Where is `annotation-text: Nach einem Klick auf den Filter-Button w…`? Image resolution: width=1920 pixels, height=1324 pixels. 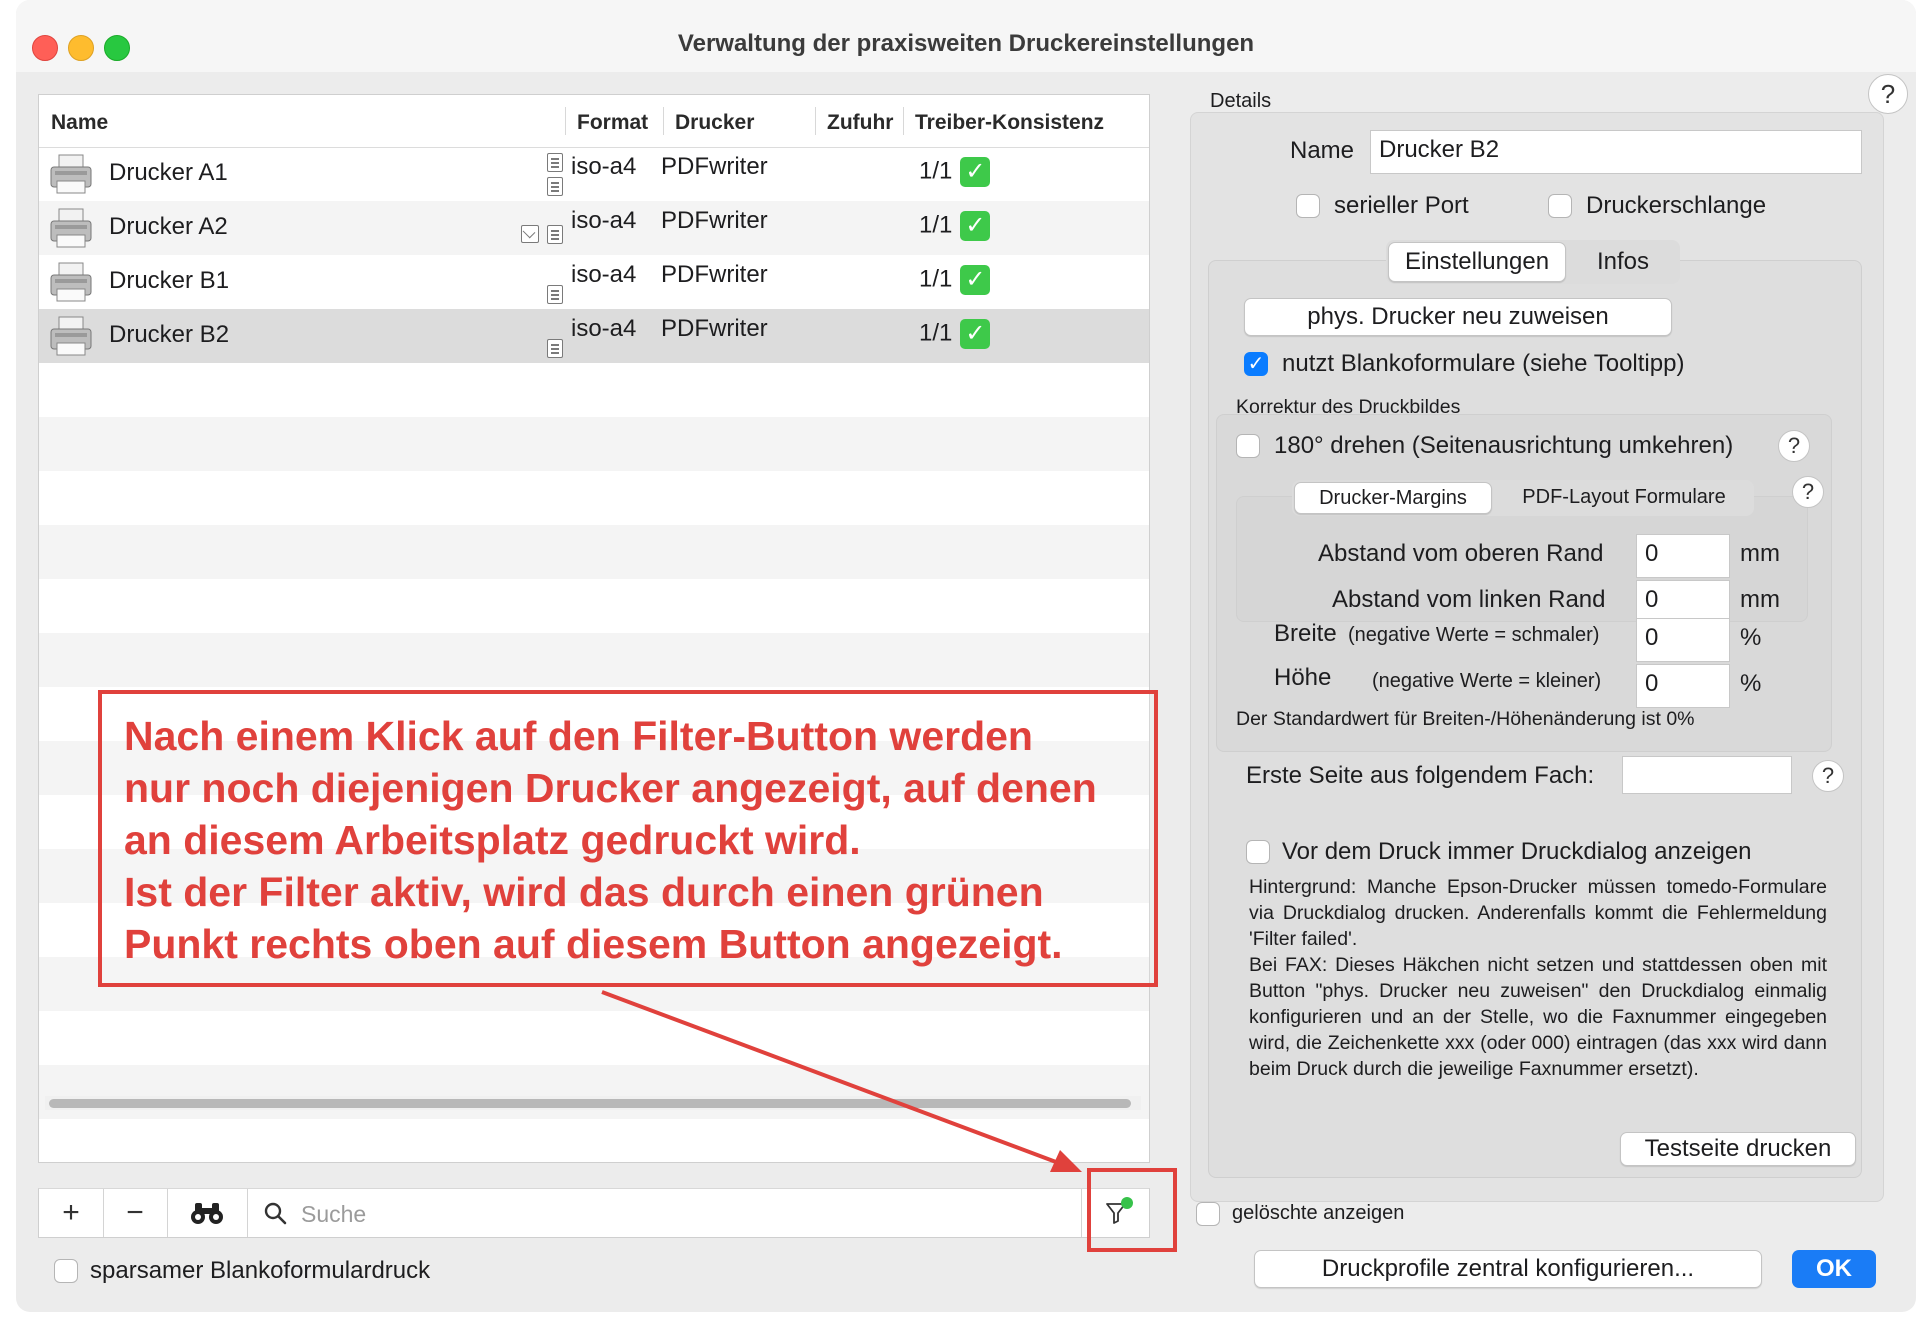
annotation-text: Nach einem Klick auf den Filter-Button w… is located at coordinates (644, 840).